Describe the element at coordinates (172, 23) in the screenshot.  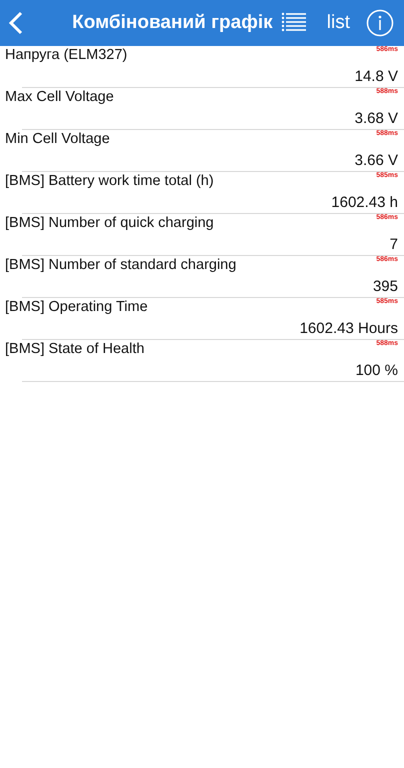
I see `screen-title: Комбінований графік` at that location.